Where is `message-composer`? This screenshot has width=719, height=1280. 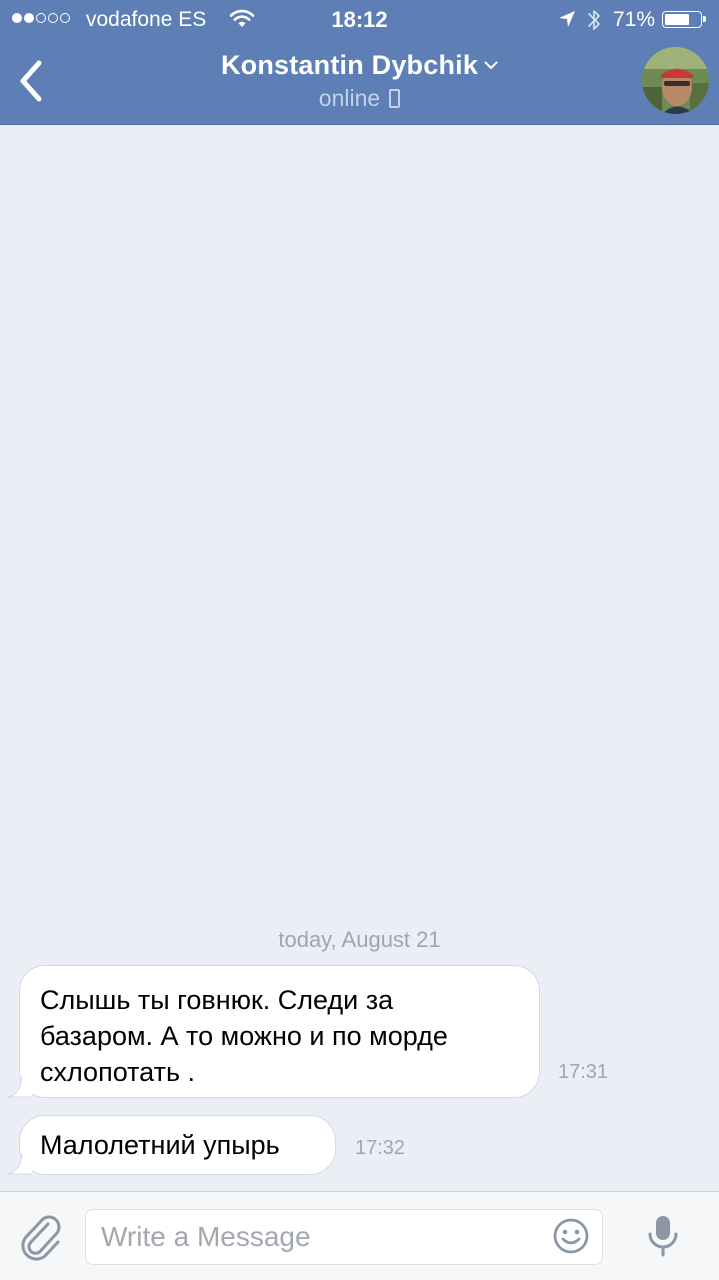
message-composer is located at coordinates (359, 1235).